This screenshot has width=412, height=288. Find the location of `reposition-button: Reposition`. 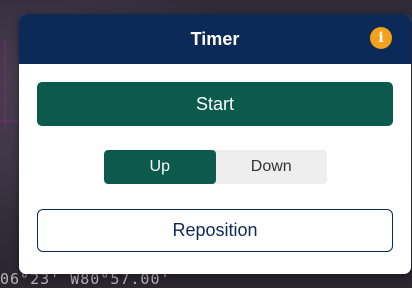

reposition-button: Reposition is located at coordinates (215, 230).